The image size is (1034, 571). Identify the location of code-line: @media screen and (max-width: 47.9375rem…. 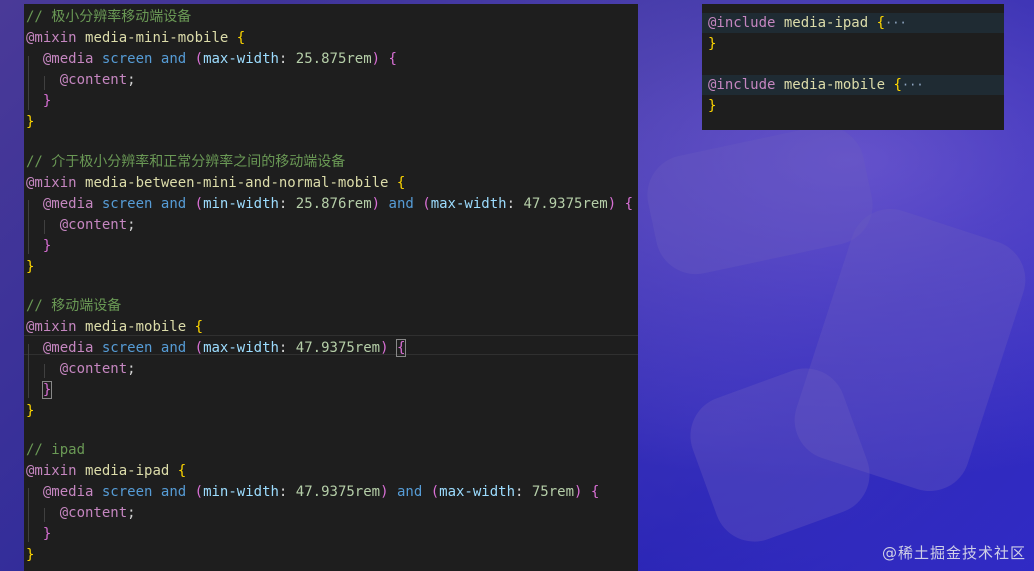
(216, 348).